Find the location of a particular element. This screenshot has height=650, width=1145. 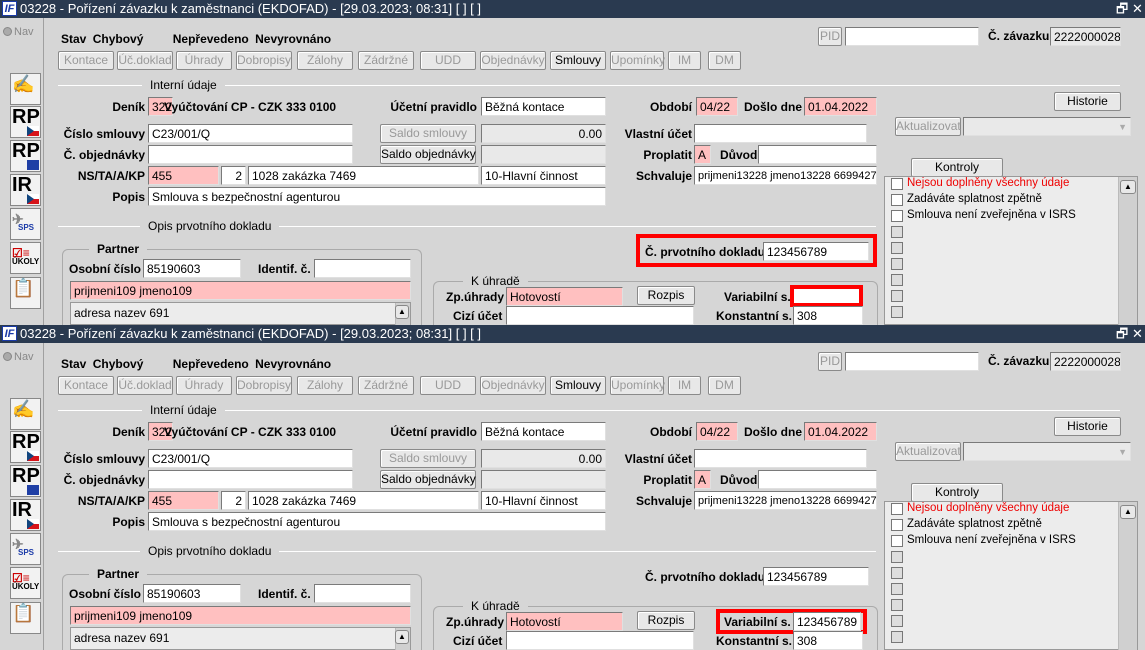

tab-uhrady: Úhrady is located at coordinates (204, 60).